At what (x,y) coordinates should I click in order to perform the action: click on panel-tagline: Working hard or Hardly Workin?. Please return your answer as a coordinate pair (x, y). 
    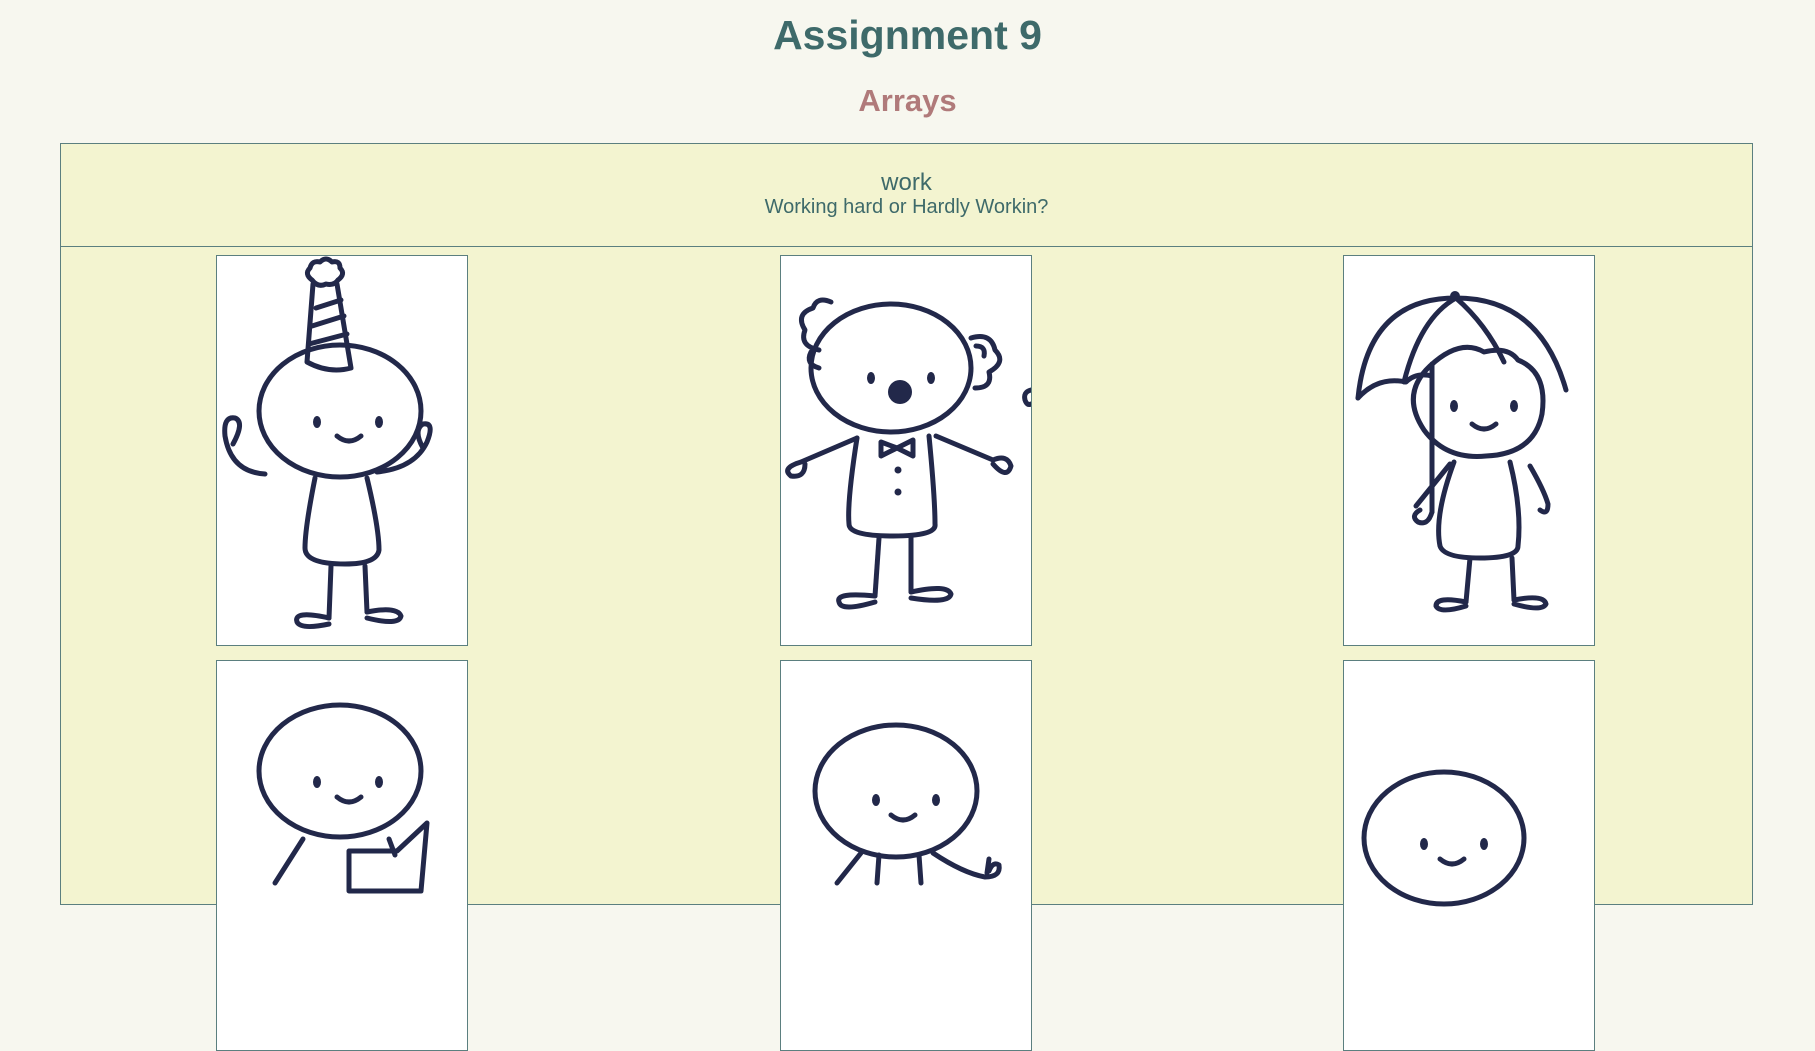
    Looking at the image, I should click on (906, 207).